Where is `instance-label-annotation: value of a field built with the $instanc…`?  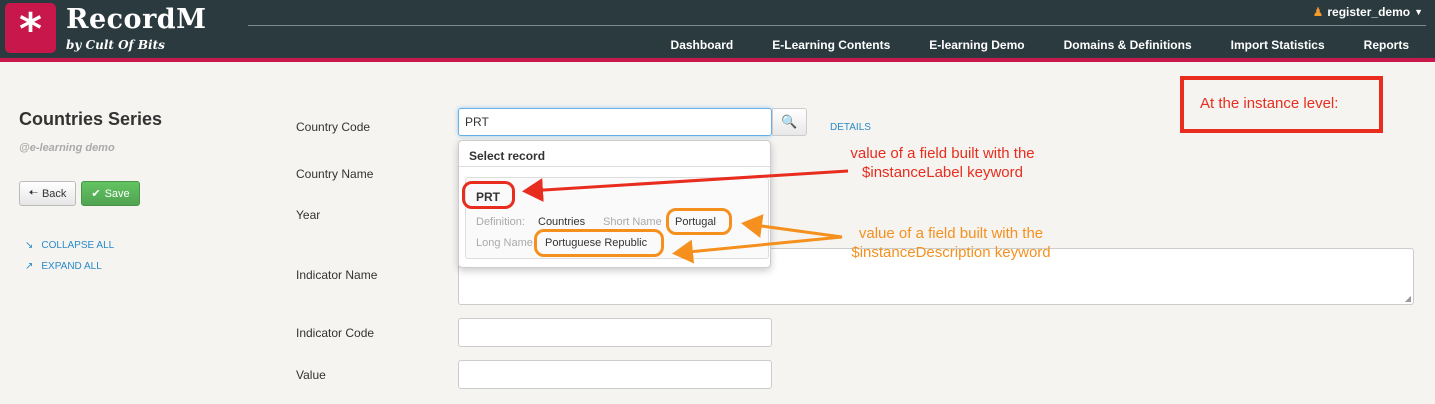
instance-label-annotation: value of a field built with the $instanc… is located at coordinates (942, 163).